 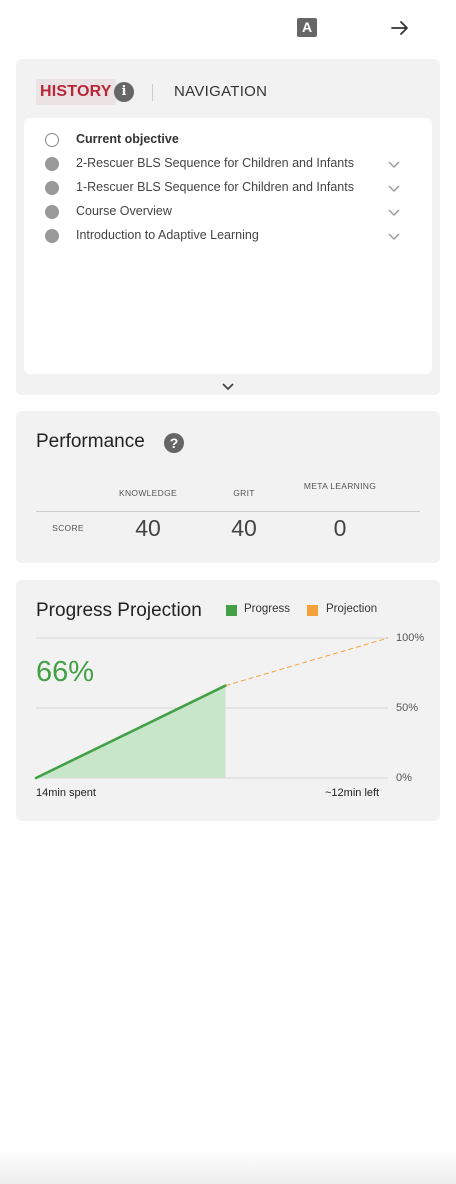 What do you see at coordinates (228, 212) in the screenshot?
I see `history-item: Course Overview` at bounding box center [228, 212].